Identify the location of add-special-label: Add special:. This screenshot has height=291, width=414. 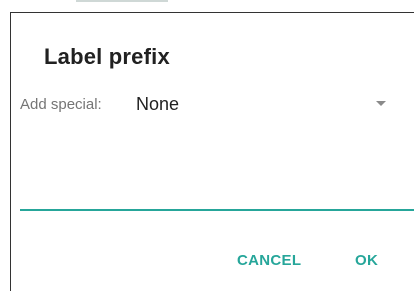
(61, 104).